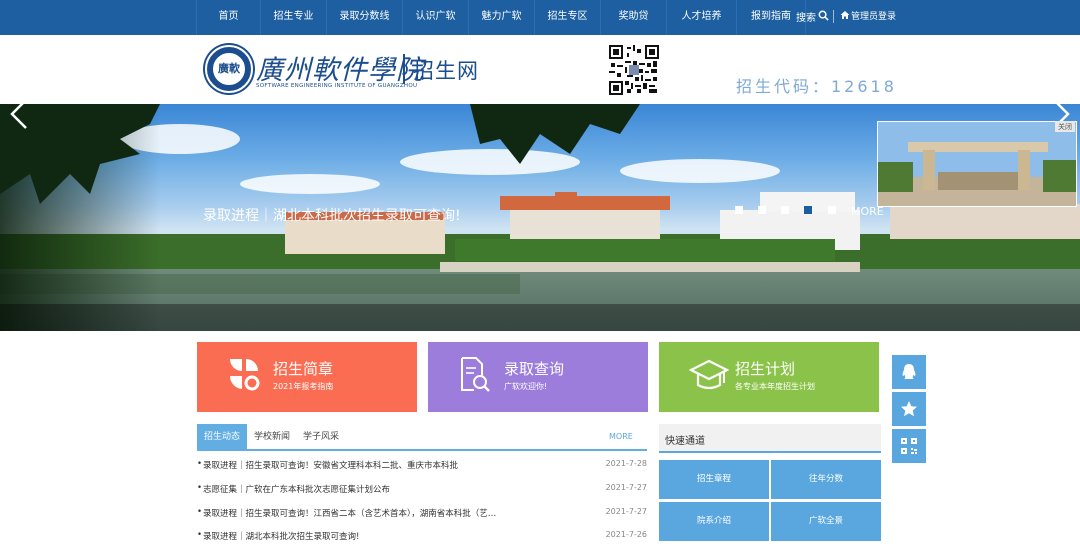 The height and width of the screenshot is (548, 1080). I want to click on document-search-icon, so click(475, 374).